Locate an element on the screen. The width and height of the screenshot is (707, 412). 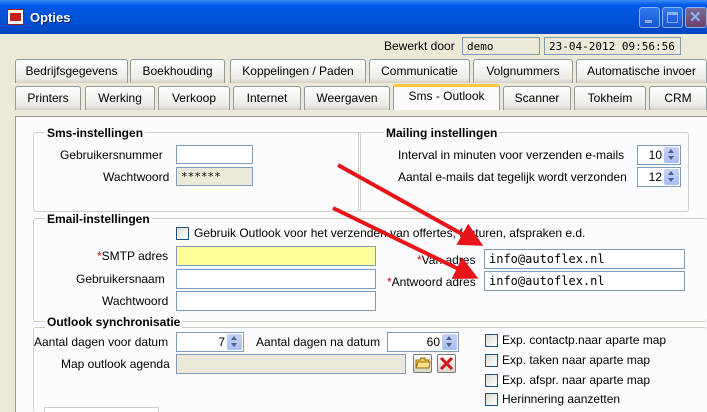
delete-x-icon is located at coordinates (446, 363).